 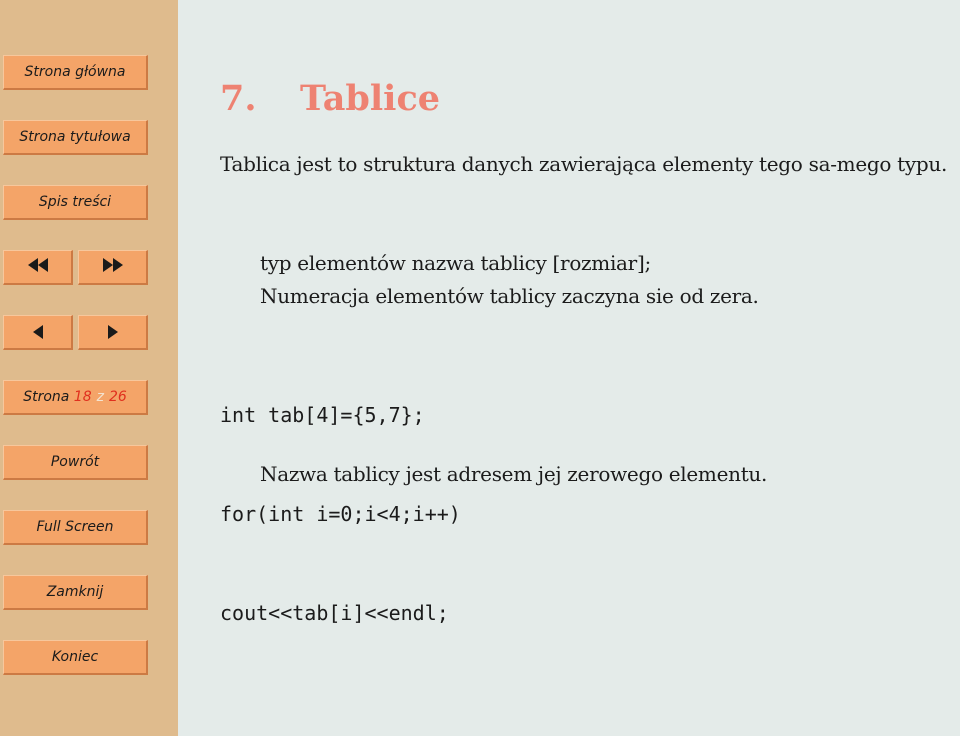 I want to click on last-page-button, so click(x=113, y=267).